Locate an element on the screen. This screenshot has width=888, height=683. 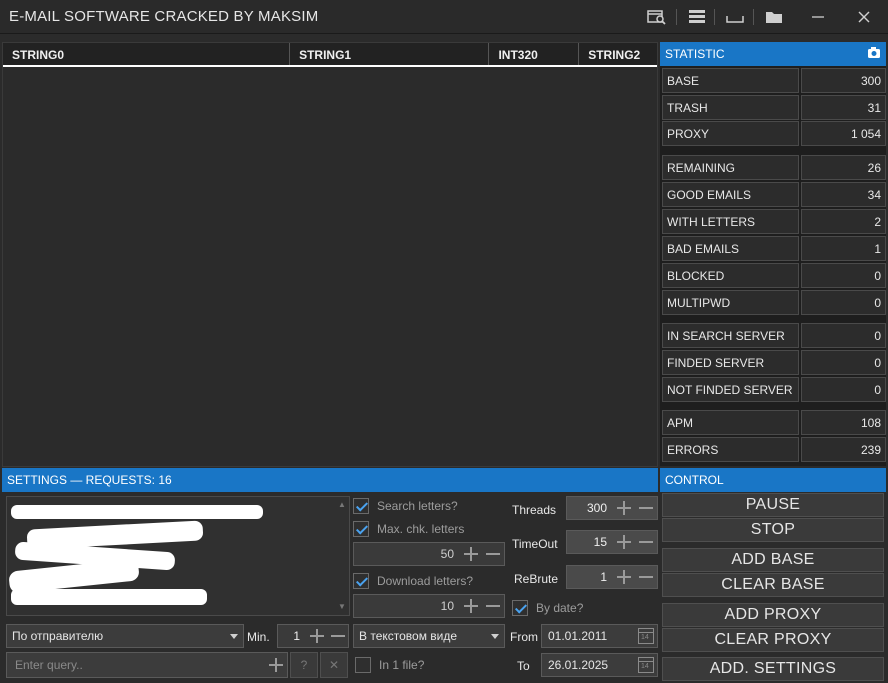
rebrute-label: ReBrute is located at coordinates (536, 579).